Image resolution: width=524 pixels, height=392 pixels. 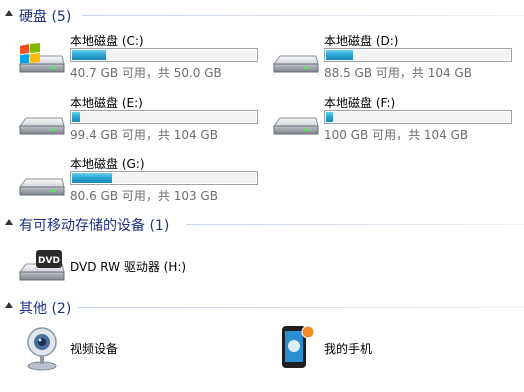 I want to click on drive-name: 本地磁盘 (G:), so click(x=107, y=164).